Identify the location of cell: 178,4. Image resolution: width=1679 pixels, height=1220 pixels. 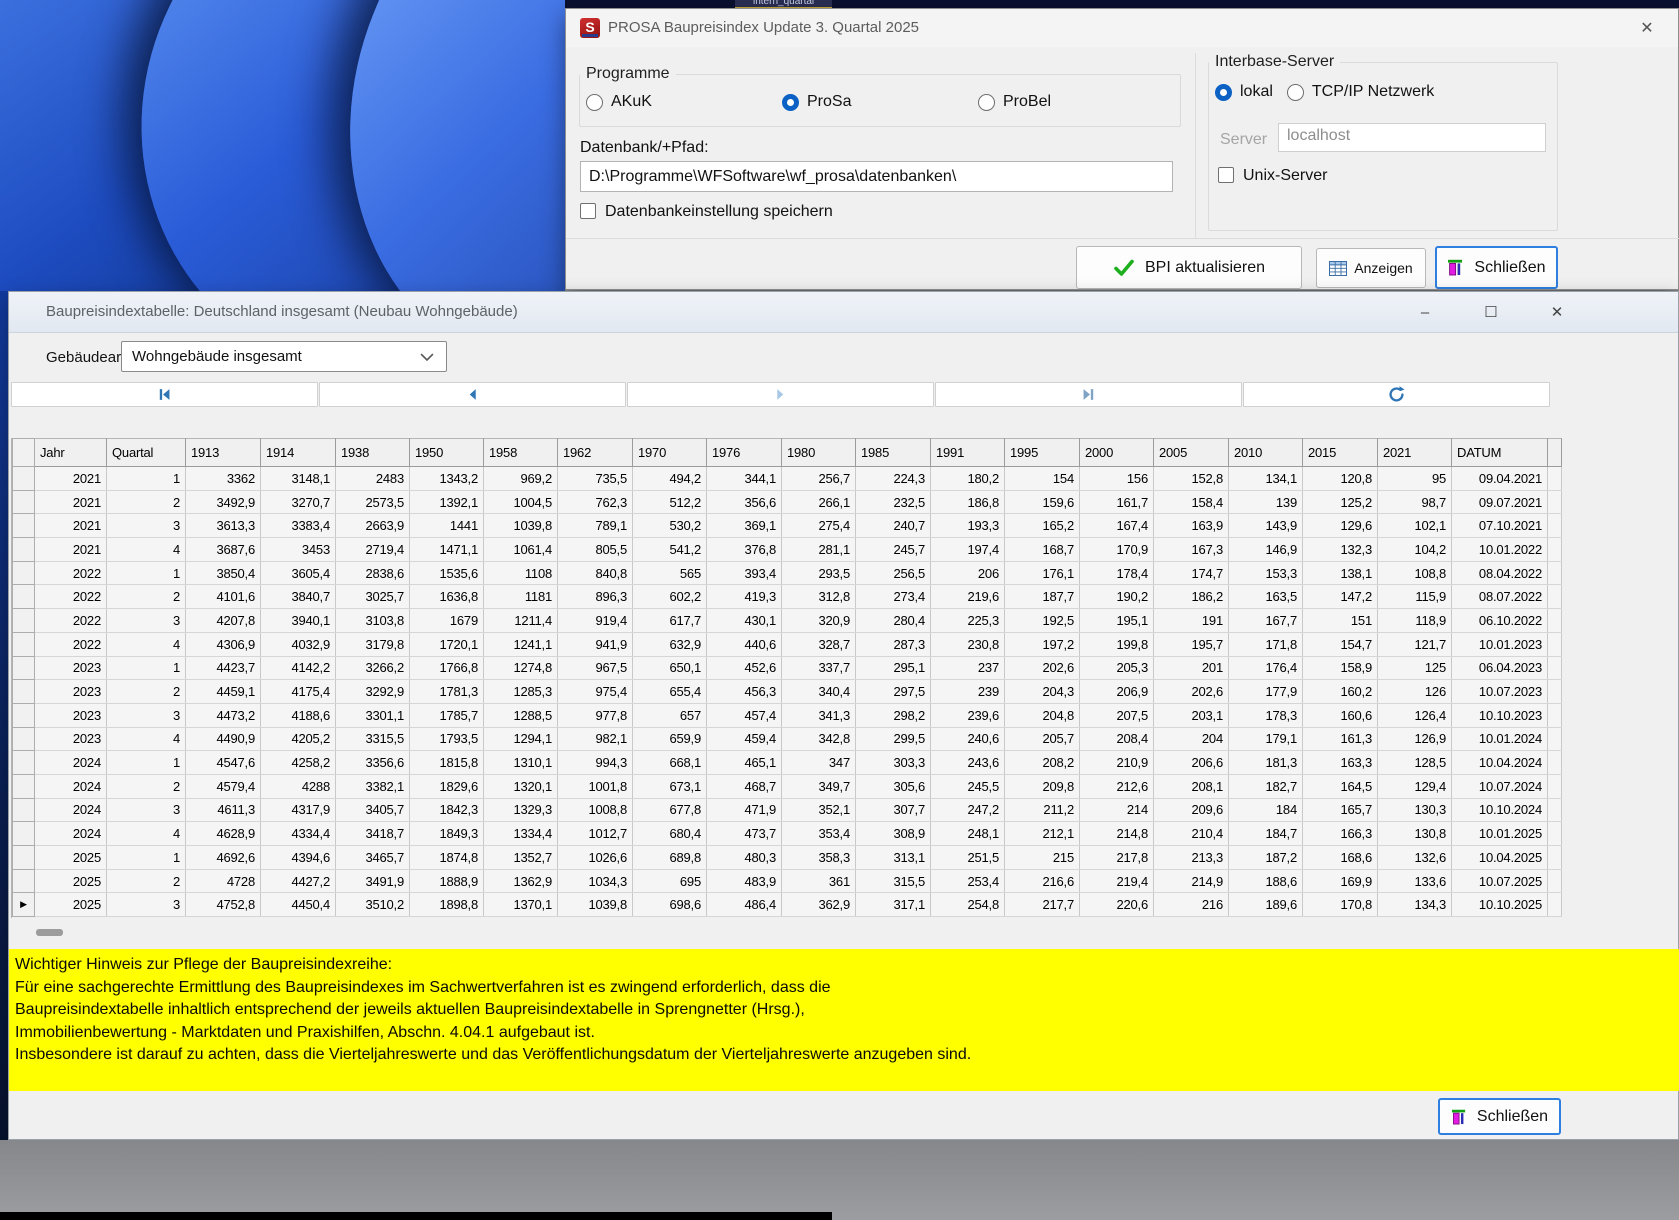
(1116, 573).